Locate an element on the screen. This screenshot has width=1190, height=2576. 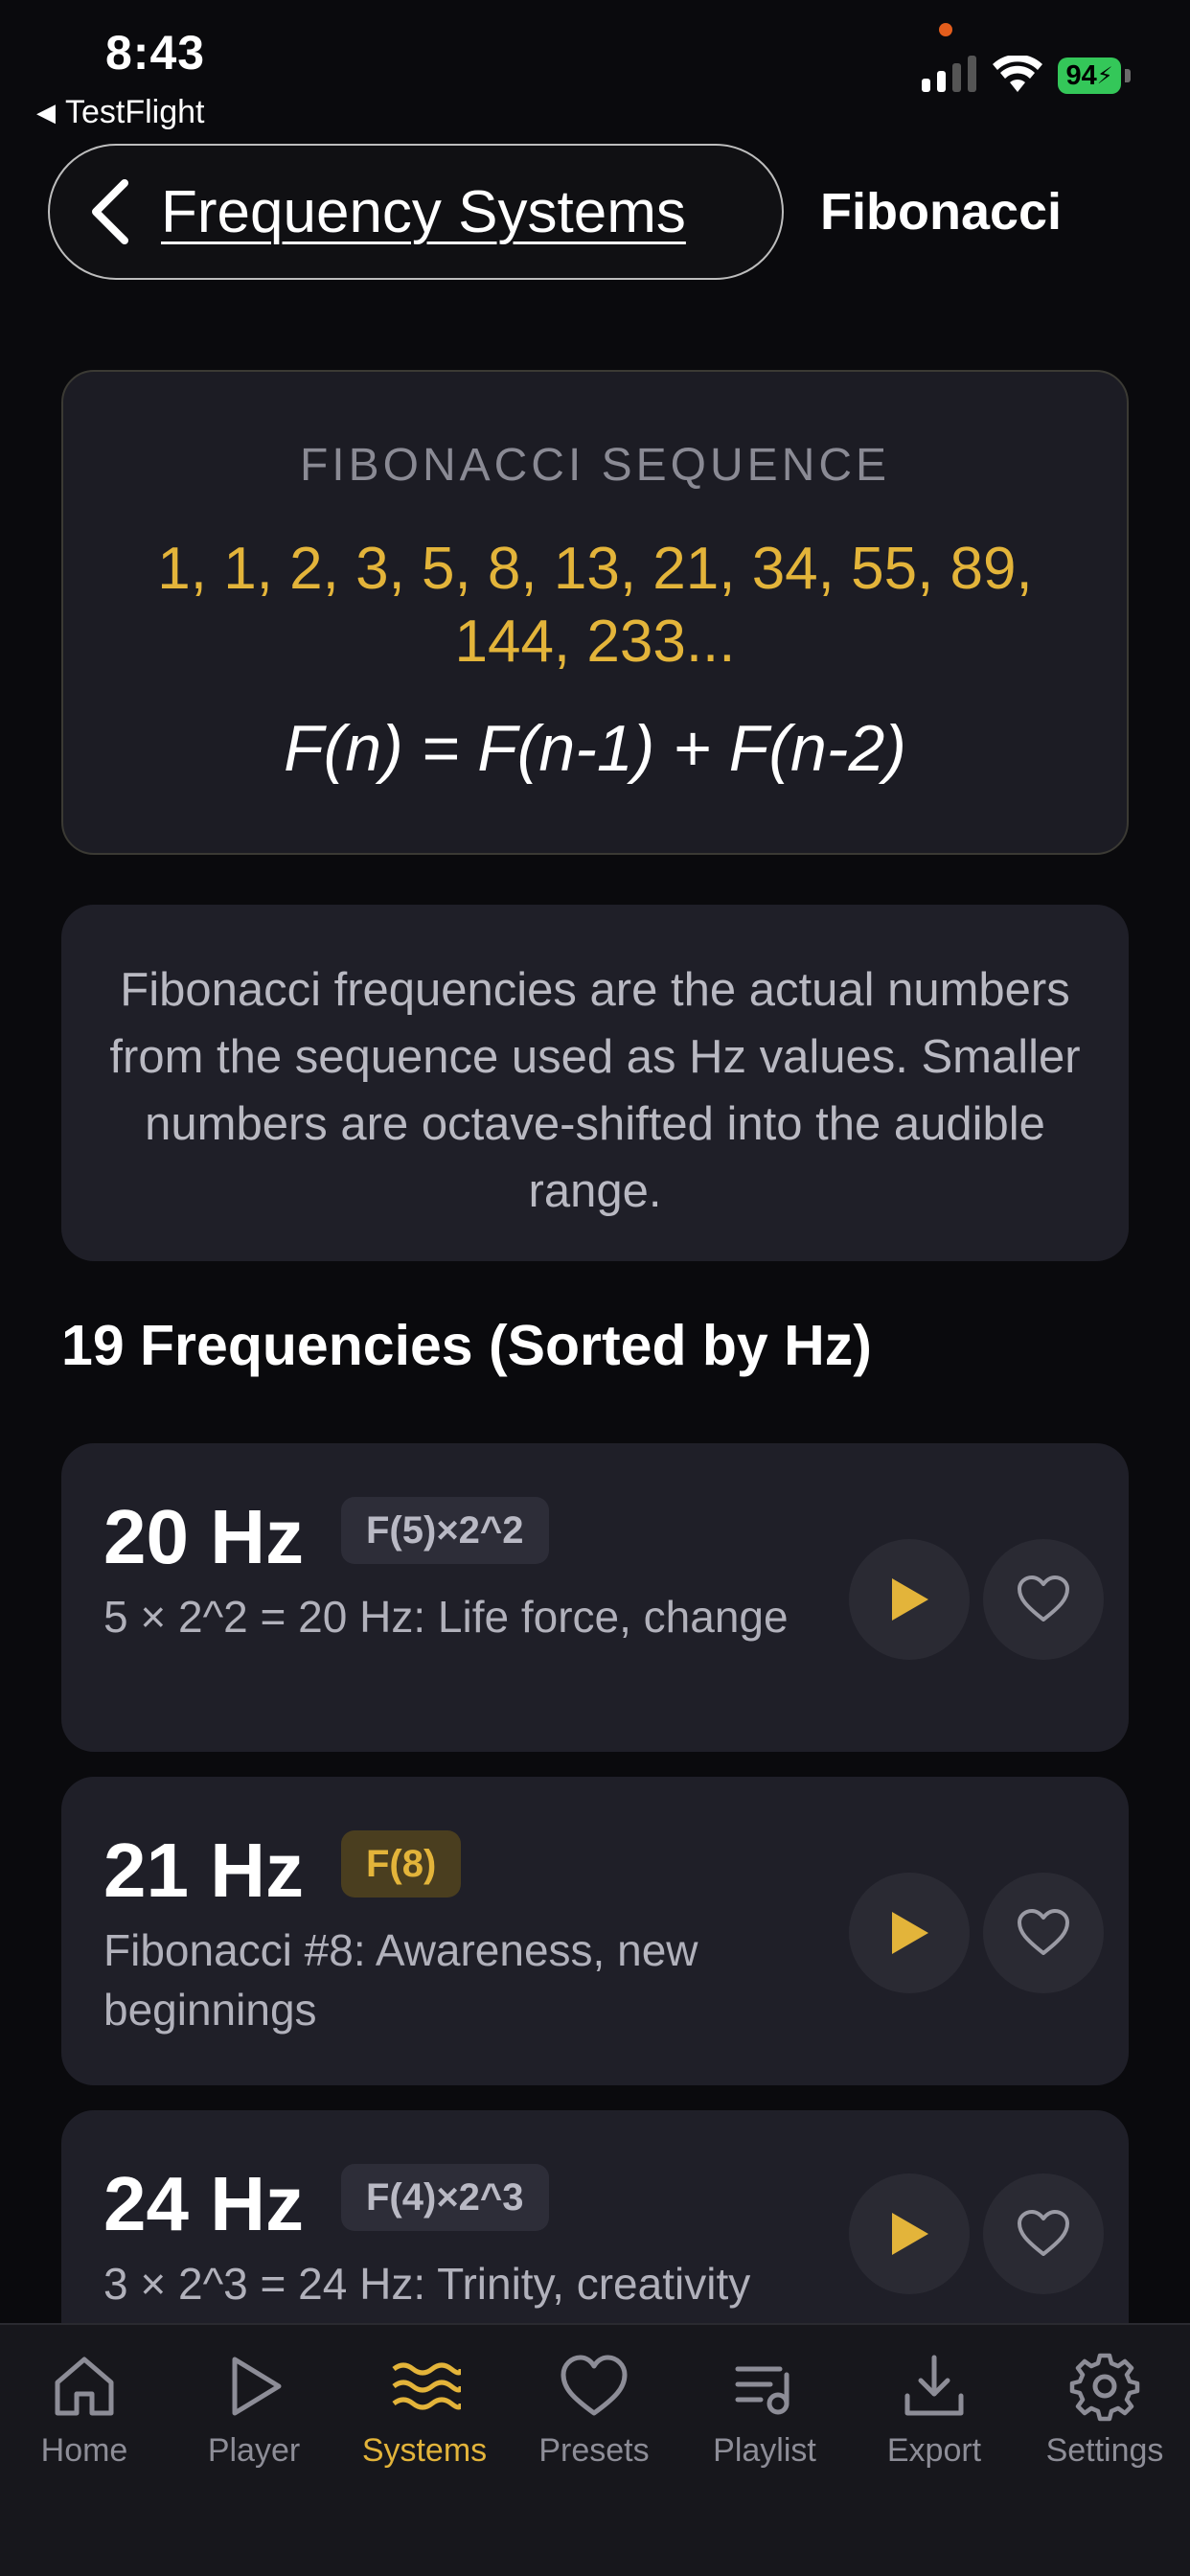
tab-player: Player is located at coordinates (254, 2410).